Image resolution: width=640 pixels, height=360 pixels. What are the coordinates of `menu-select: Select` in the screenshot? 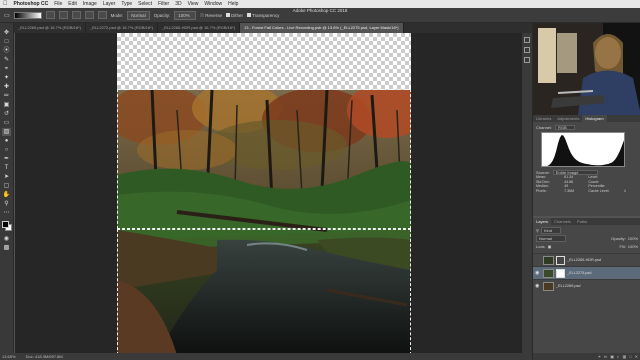 It's located at (145, 4).